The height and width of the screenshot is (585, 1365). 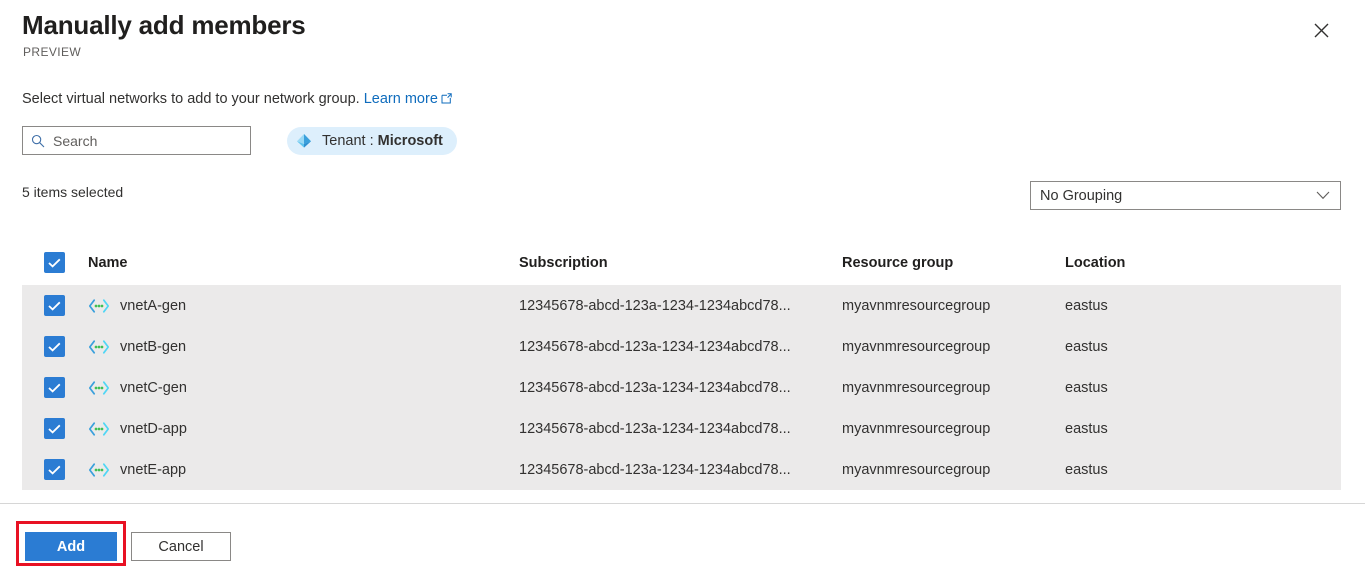 What do you see at coordinates (1323, 195) in the screenshot?
I see `chevron-down-icon` at bounding box center [1323, 195].